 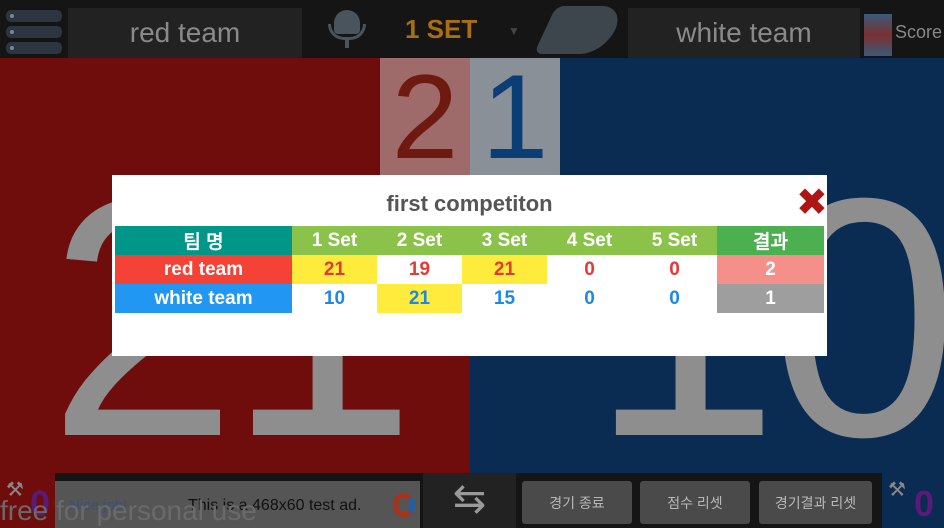 I want to click on swap-icon: ⇆, so click(x=469, y=500).